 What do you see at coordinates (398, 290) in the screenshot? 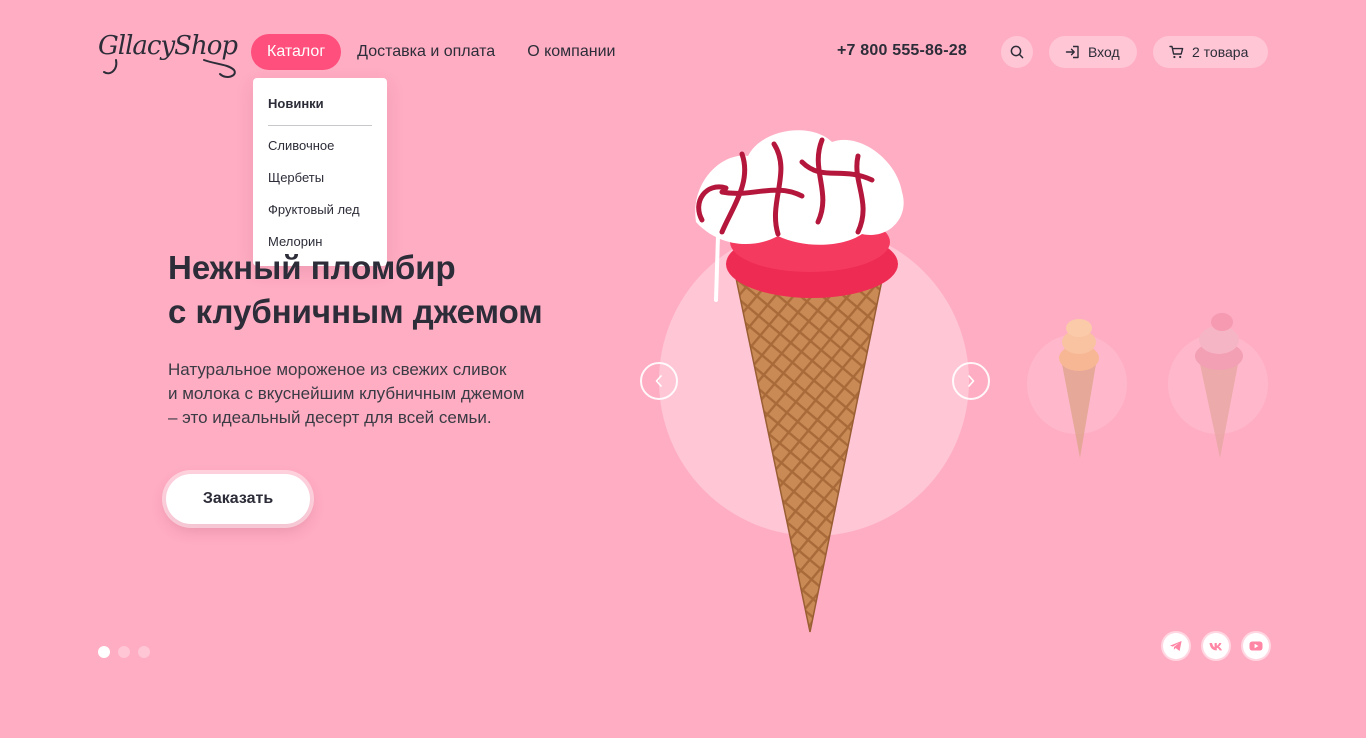
I see `hero-title: Нежный пломбир с клубничным джемом` at bounding box center [398, 290].